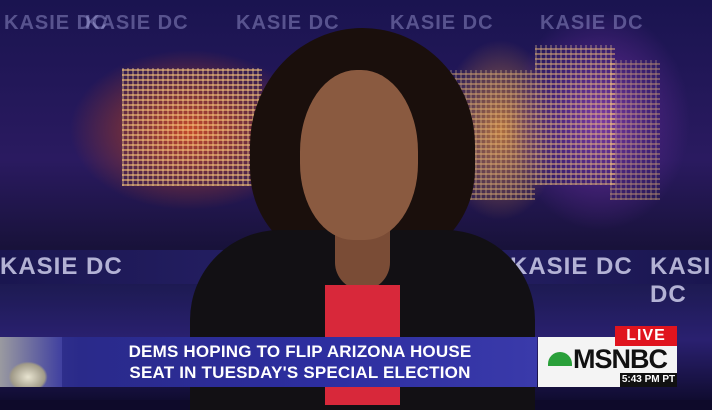 This screenshot has width=712, height=410. I want to click on network-name: MSNBC, so click(620, 359).